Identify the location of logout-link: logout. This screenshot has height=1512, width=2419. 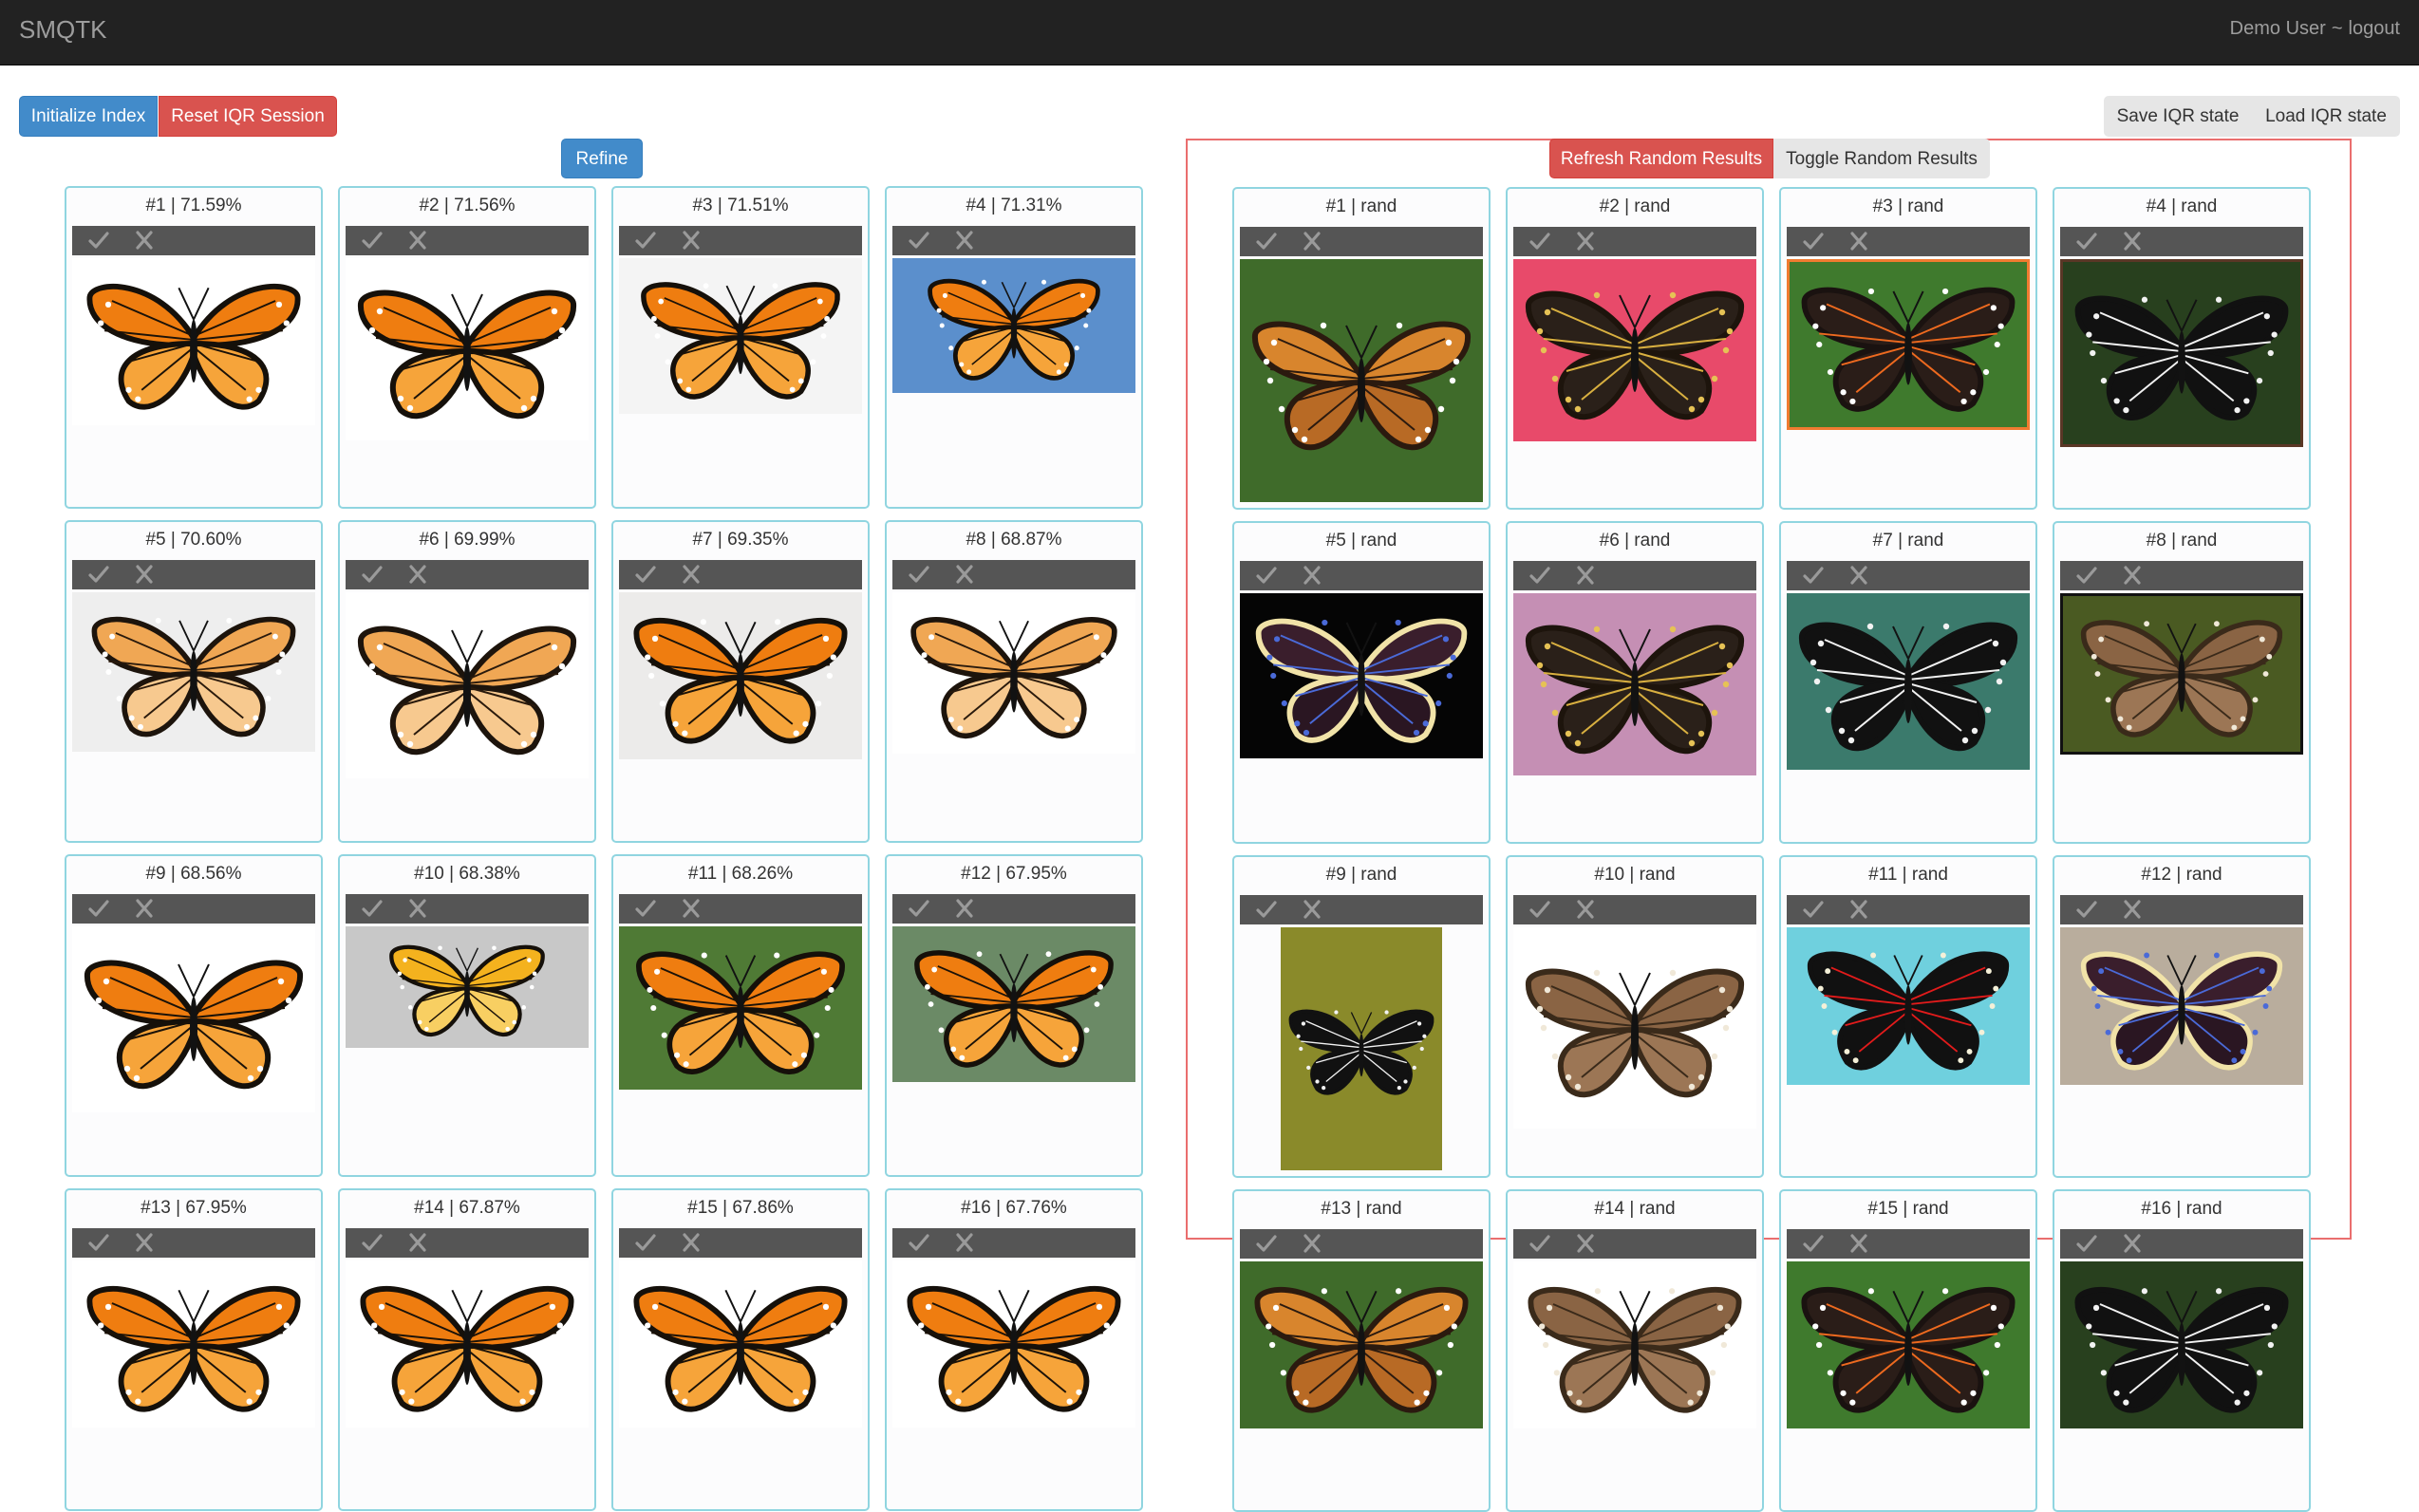
(2375, 28).